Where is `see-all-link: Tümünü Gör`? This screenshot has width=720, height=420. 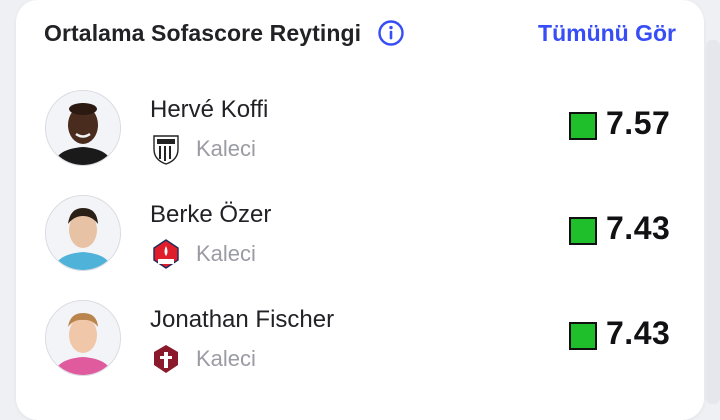
see-all-link: Tümünü Gör is located at coordinates (607, 33).